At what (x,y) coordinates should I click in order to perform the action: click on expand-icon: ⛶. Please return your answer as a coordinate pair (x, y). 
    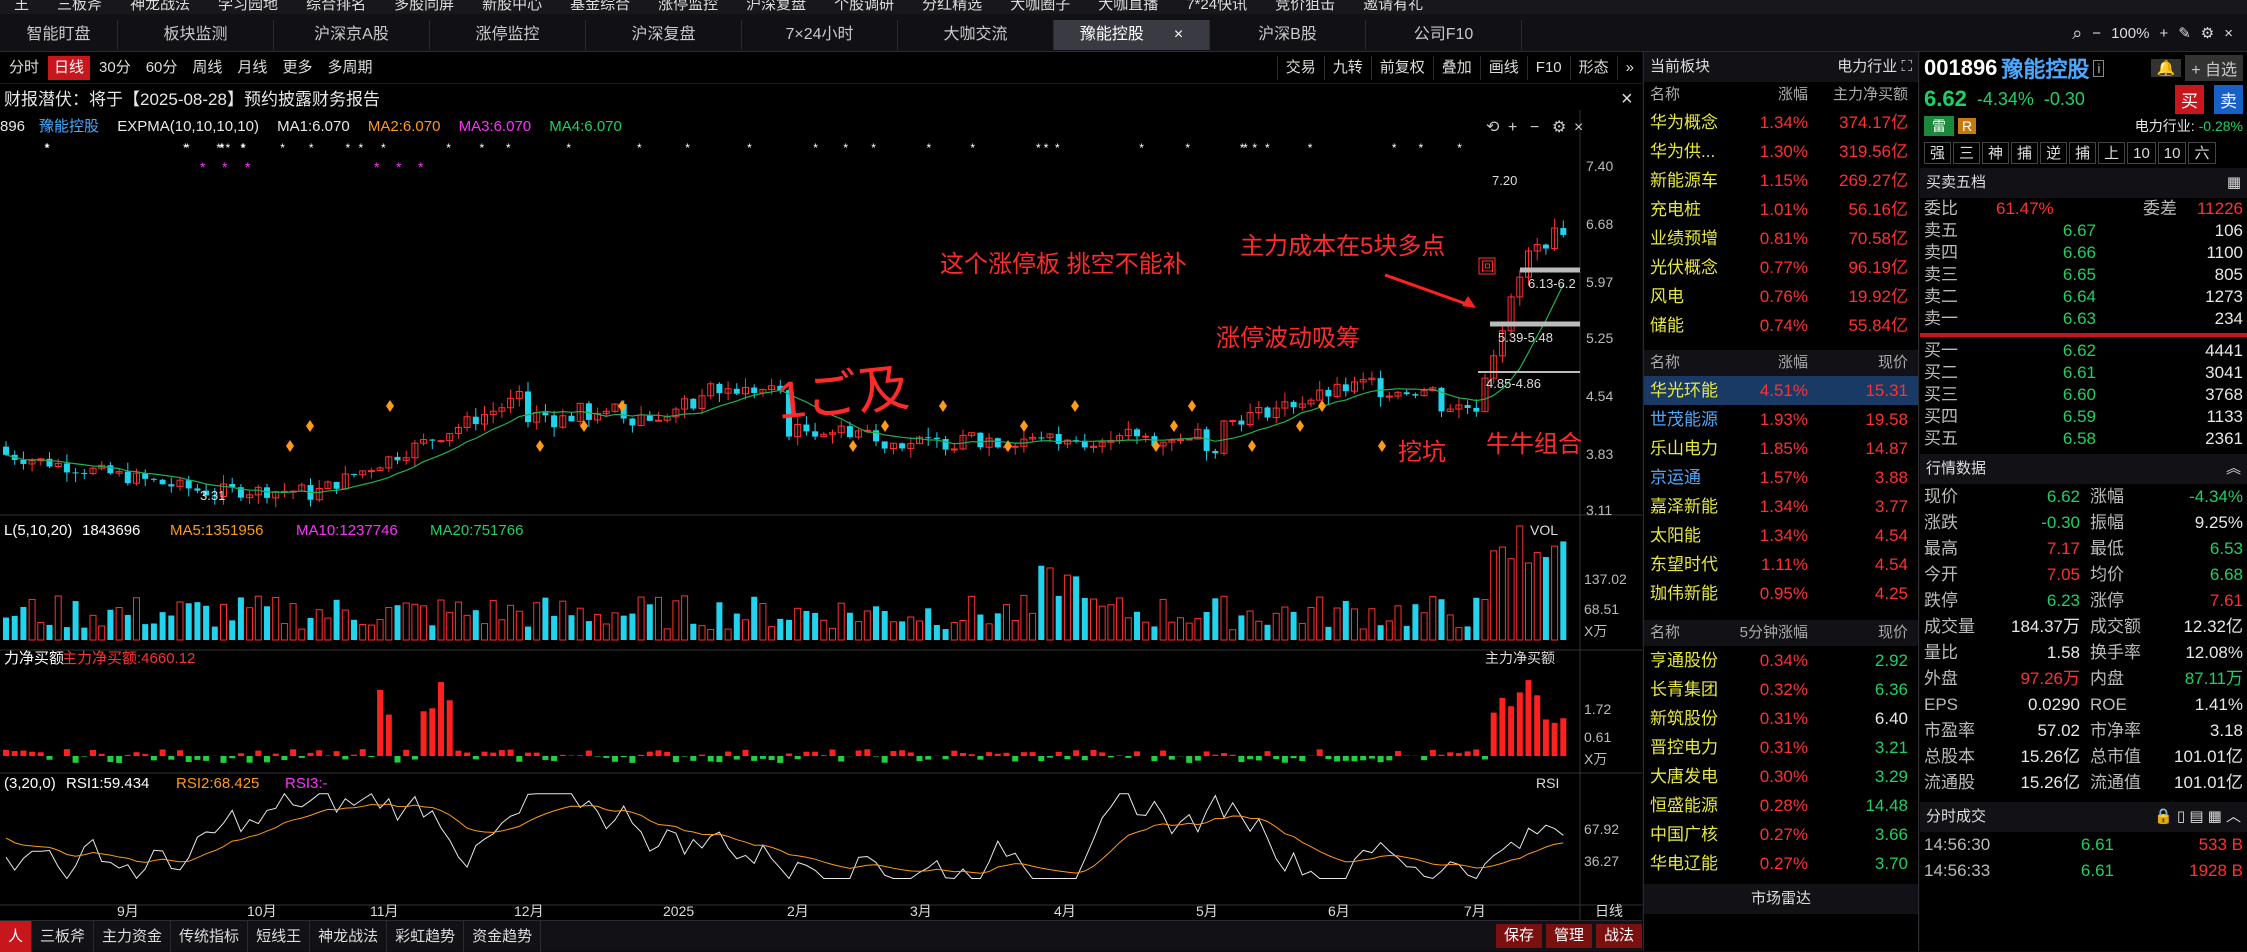
    Looking at the image, I should click on (1906, 66).